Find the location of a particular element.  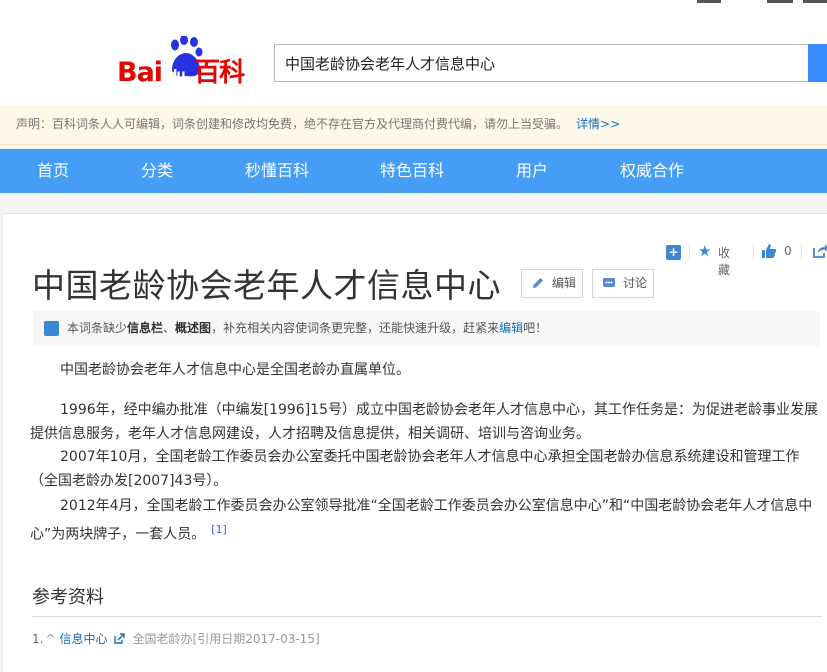

logo-bai-text: Bai is located at coordinates (140, 72).